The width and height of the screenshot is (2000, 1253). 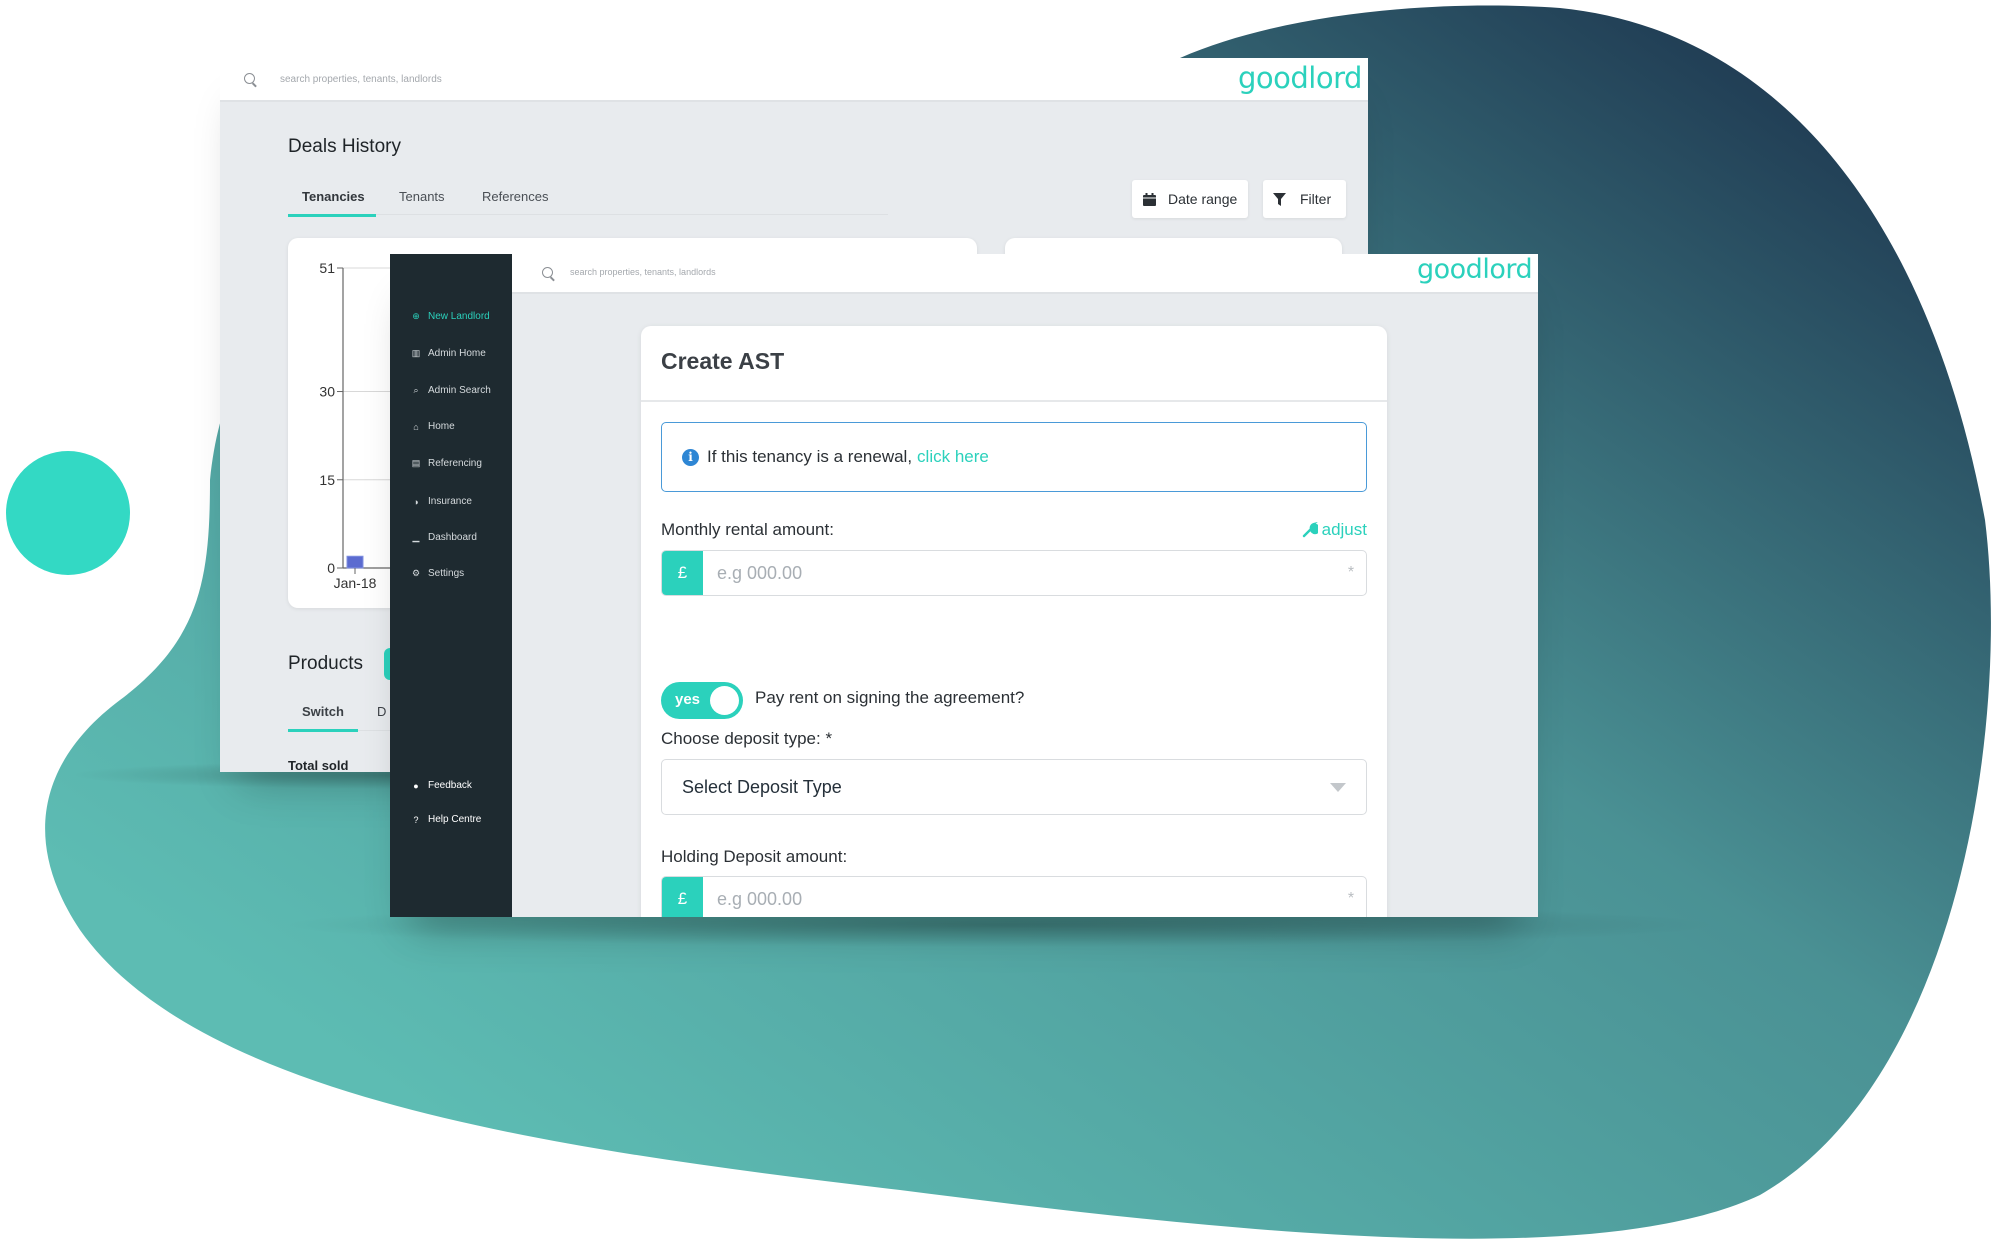 I want to click on deposit-type-label: Choose deposit type: *, so click(x=747, y=738).